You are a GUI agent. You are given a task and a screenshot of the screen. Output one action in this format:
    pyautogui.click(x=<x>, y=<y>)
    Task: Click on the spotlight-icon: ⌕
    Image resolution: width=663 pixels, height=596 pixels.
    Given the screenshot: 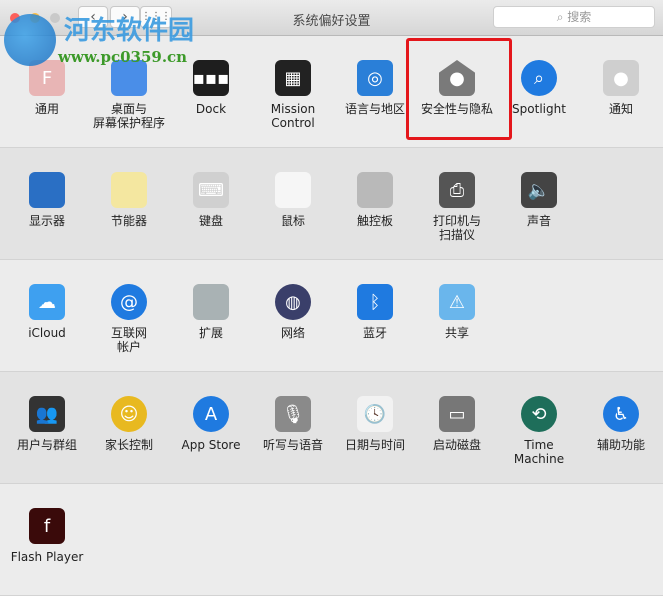 What is the action you would take?
    pyautogui.click(x=539, y=78)
    